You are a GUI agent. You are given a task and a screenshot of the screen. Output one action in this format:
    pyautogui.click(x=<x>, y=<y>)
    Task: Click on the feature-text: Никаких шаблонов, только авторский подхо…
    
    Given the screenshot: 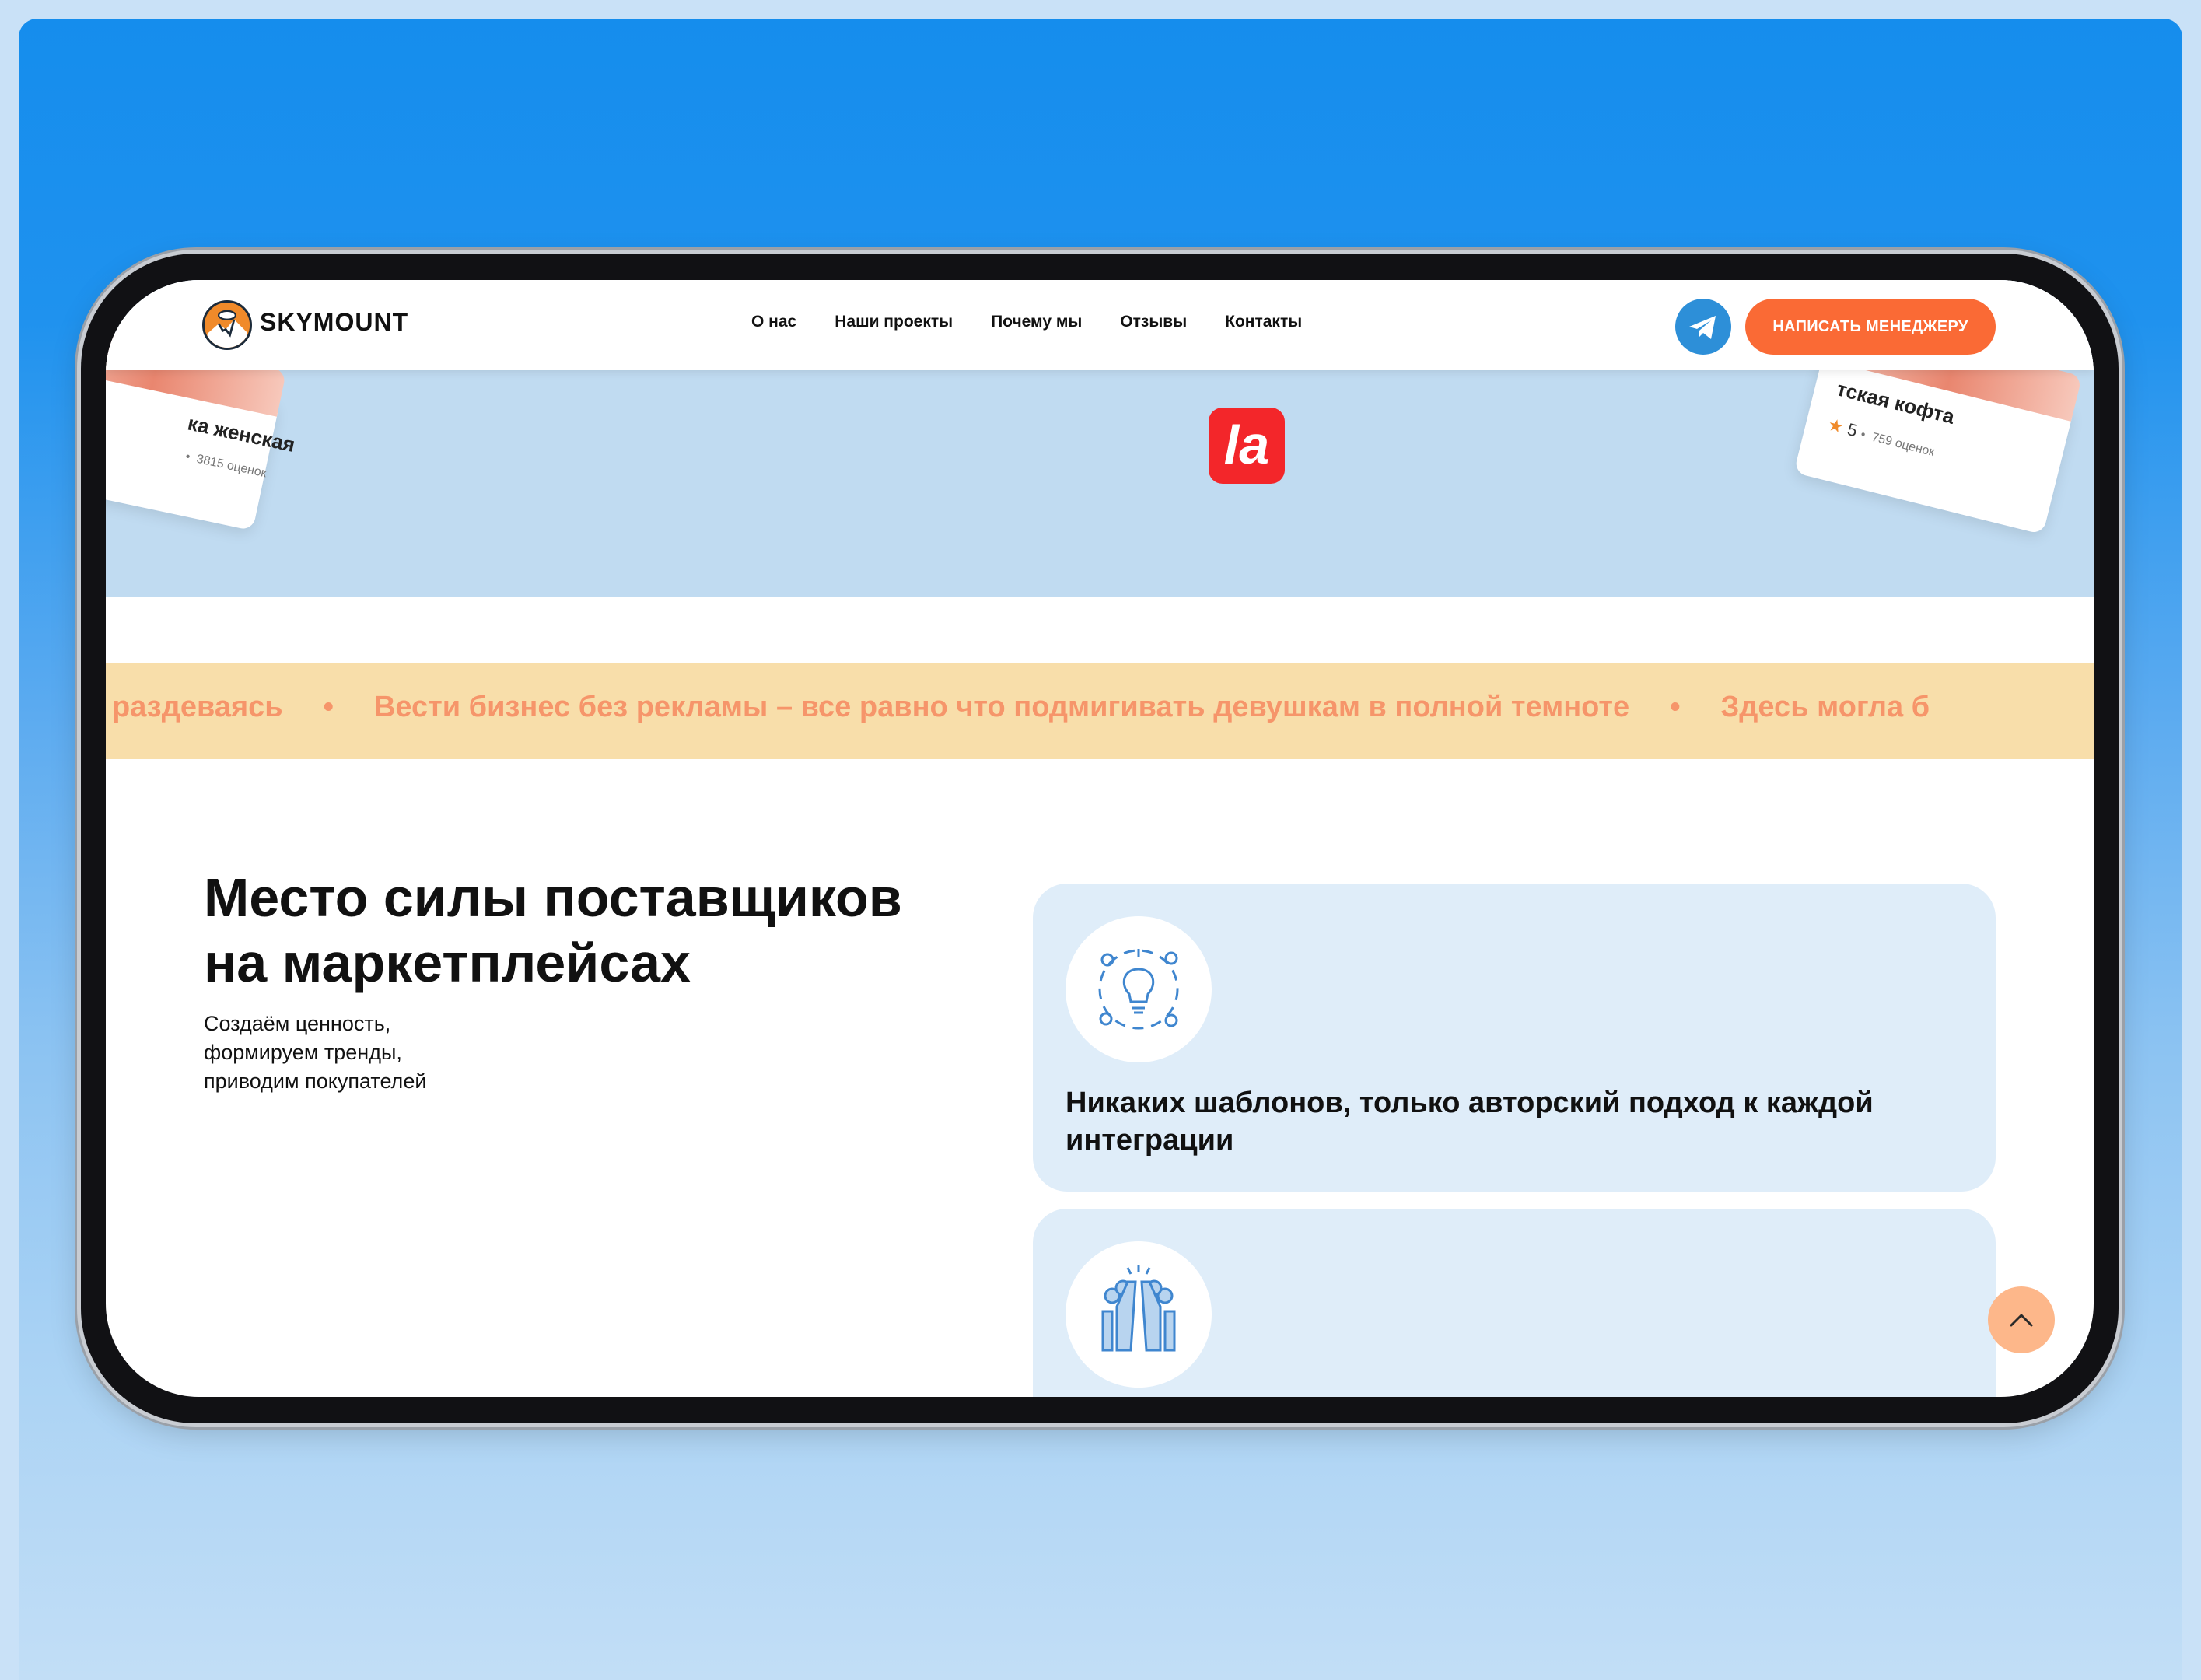 What is the action you would take?
    pyautogui.click(x=1470, y=1122)
    